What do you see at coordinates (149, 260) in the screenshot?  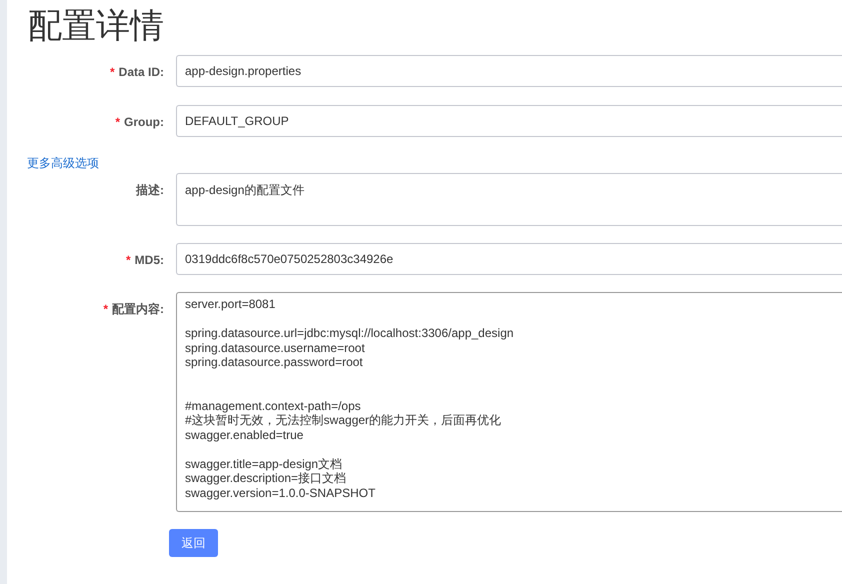 I see `field-label: MD5:` at bounding box center [149, 260].